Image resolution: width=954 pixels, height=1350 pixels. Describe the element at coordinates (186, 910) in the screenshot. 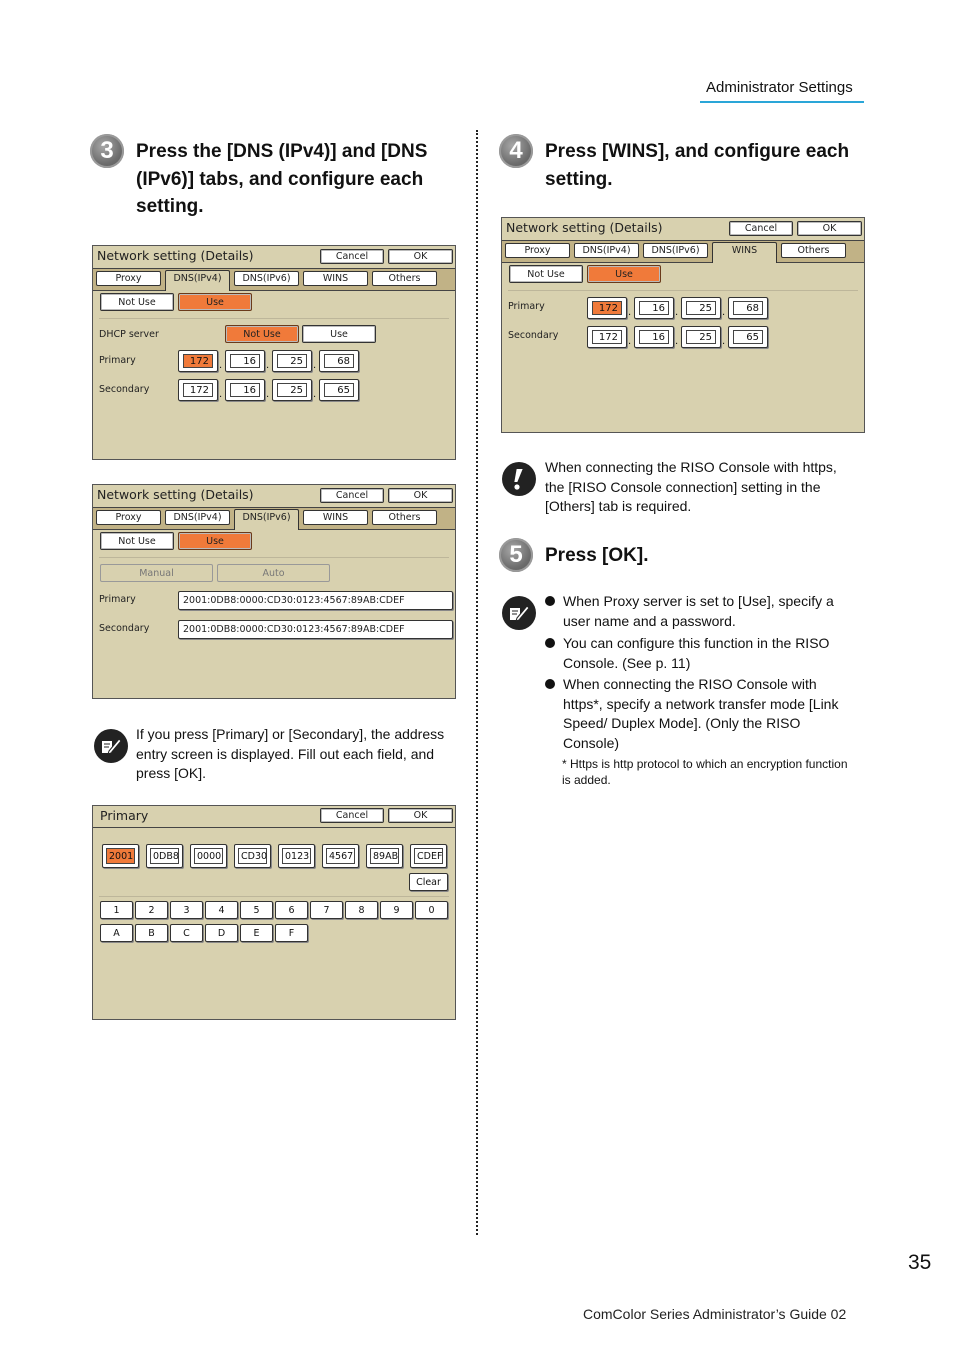

I see `key-3: 3` at that location.